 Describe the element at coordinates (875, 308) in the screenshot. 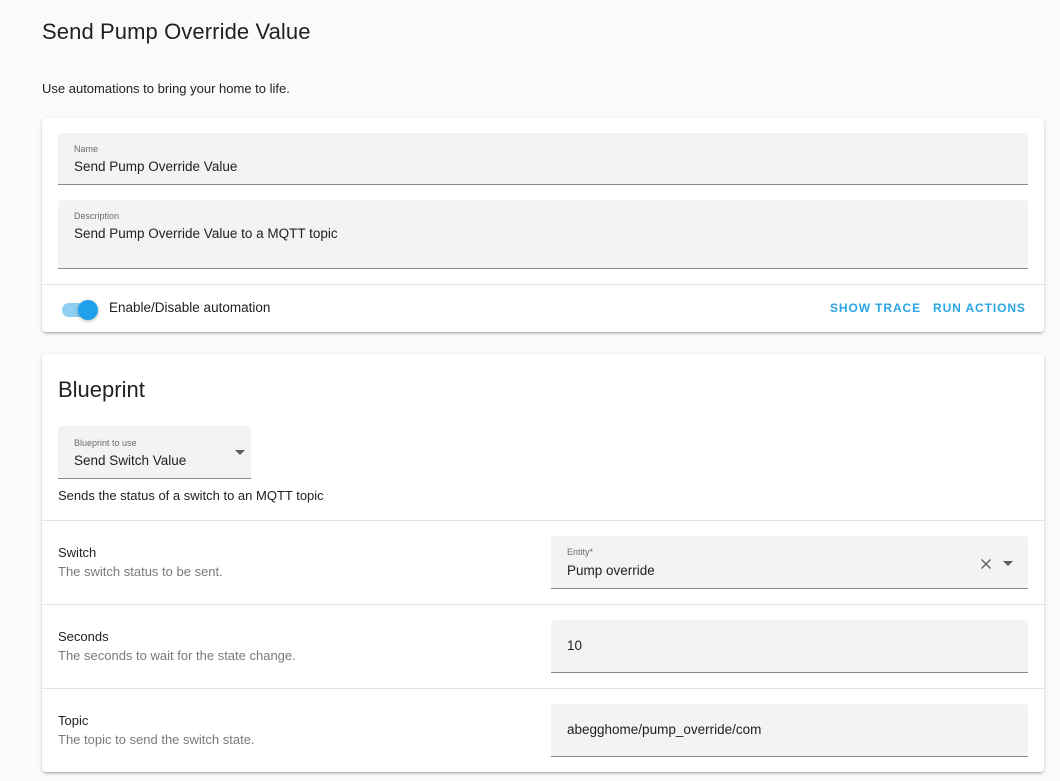

I see `show-trace-button: SHOW TRACE` at that location.